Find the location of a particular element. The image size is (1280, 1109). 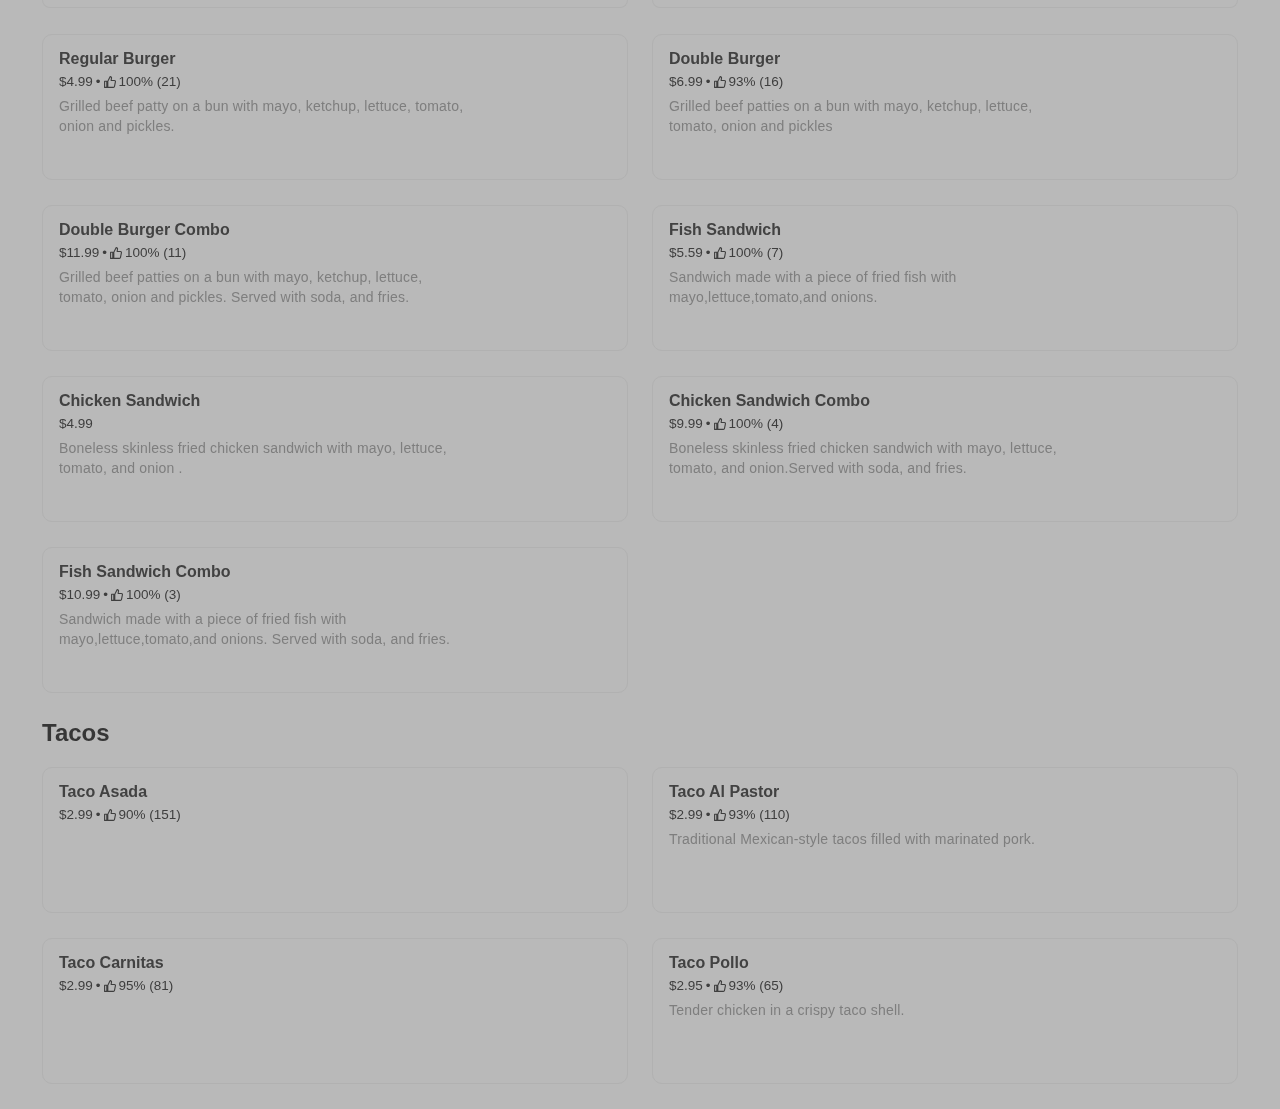

item-description: Grilled beef patty on a bun with mayo, ketchup, lettuce, tomato, onion and pickles. is located at coordinates (262, 116).